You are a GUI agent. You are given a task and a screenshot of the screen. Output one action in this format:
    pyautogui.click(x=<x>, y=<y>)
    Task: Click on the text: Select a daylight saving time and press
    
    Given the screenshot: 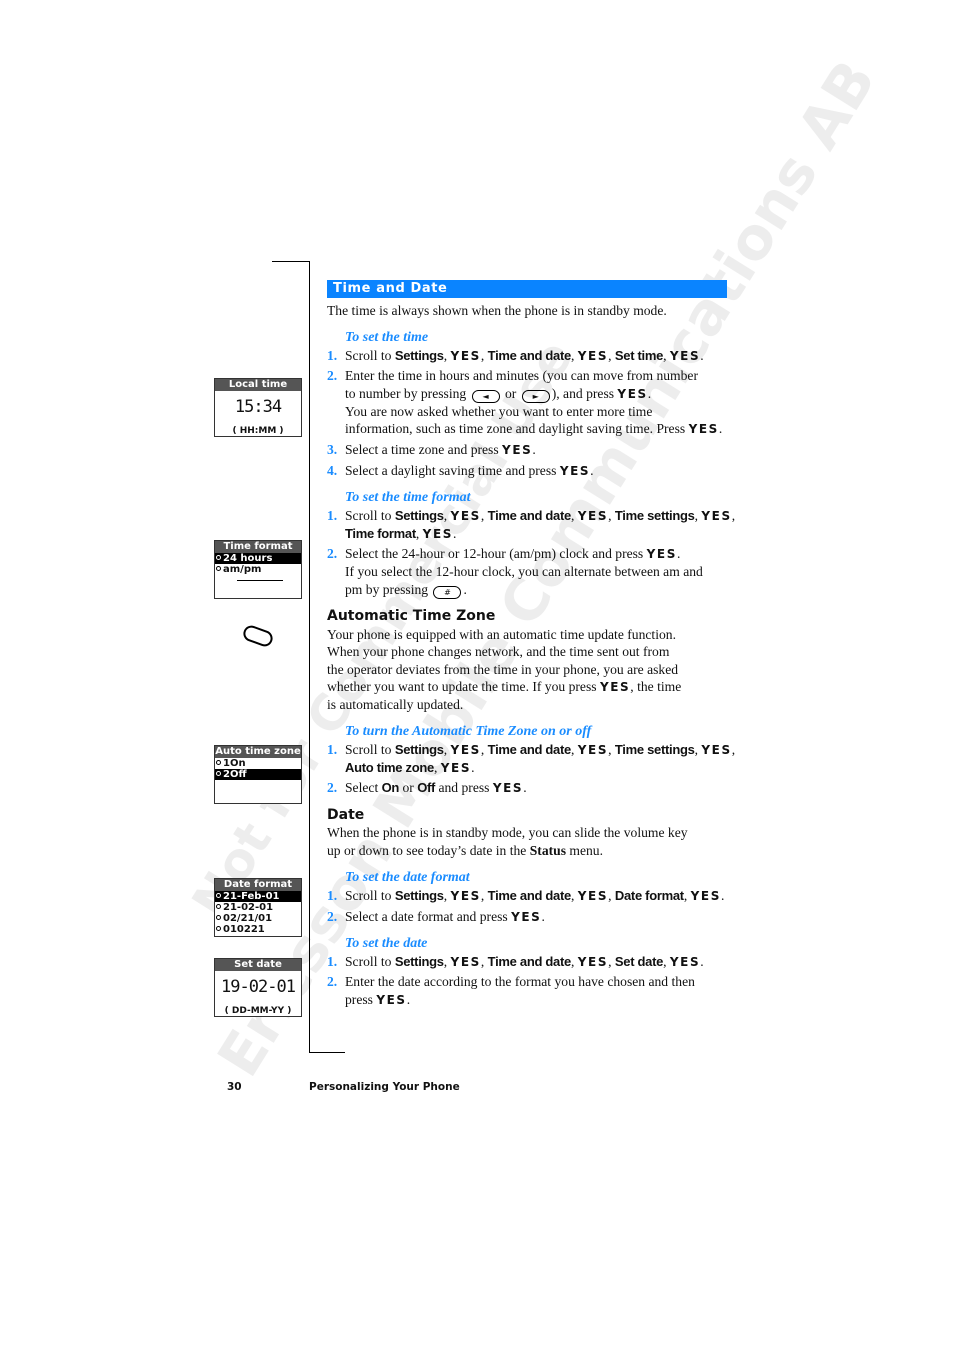 What is the action you would take?
    pyautogui.click(x=452, y=470)
    